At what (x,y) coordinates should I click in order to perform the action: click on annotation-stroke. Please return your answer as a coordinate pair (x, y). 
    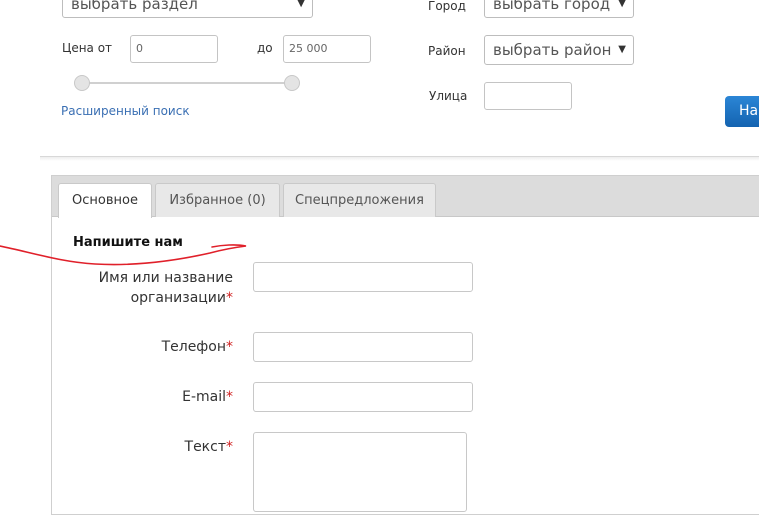
    Looking at the image, I should click on (123, 255).